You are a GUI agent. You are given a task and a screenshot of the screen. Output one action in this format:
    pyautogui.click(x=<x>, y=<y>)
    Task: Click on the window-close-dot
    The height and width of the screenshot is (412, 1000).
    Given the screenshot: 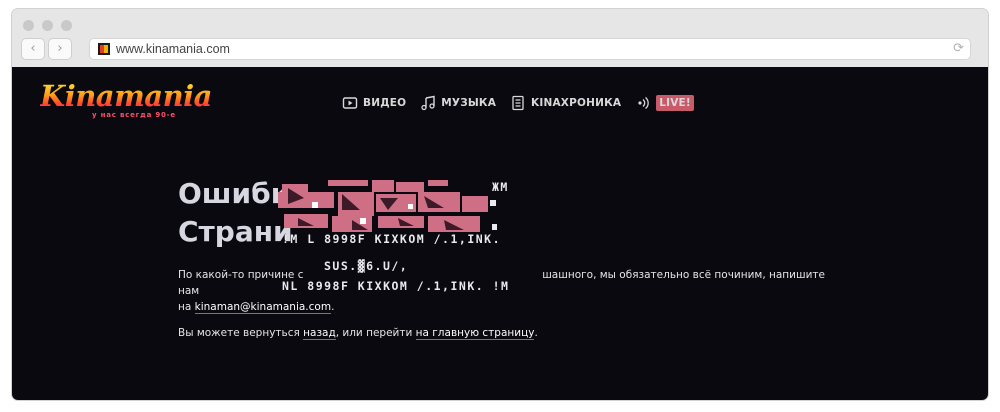 What is the action you would take?
    pyautogui.click(x=28, y=25)
    